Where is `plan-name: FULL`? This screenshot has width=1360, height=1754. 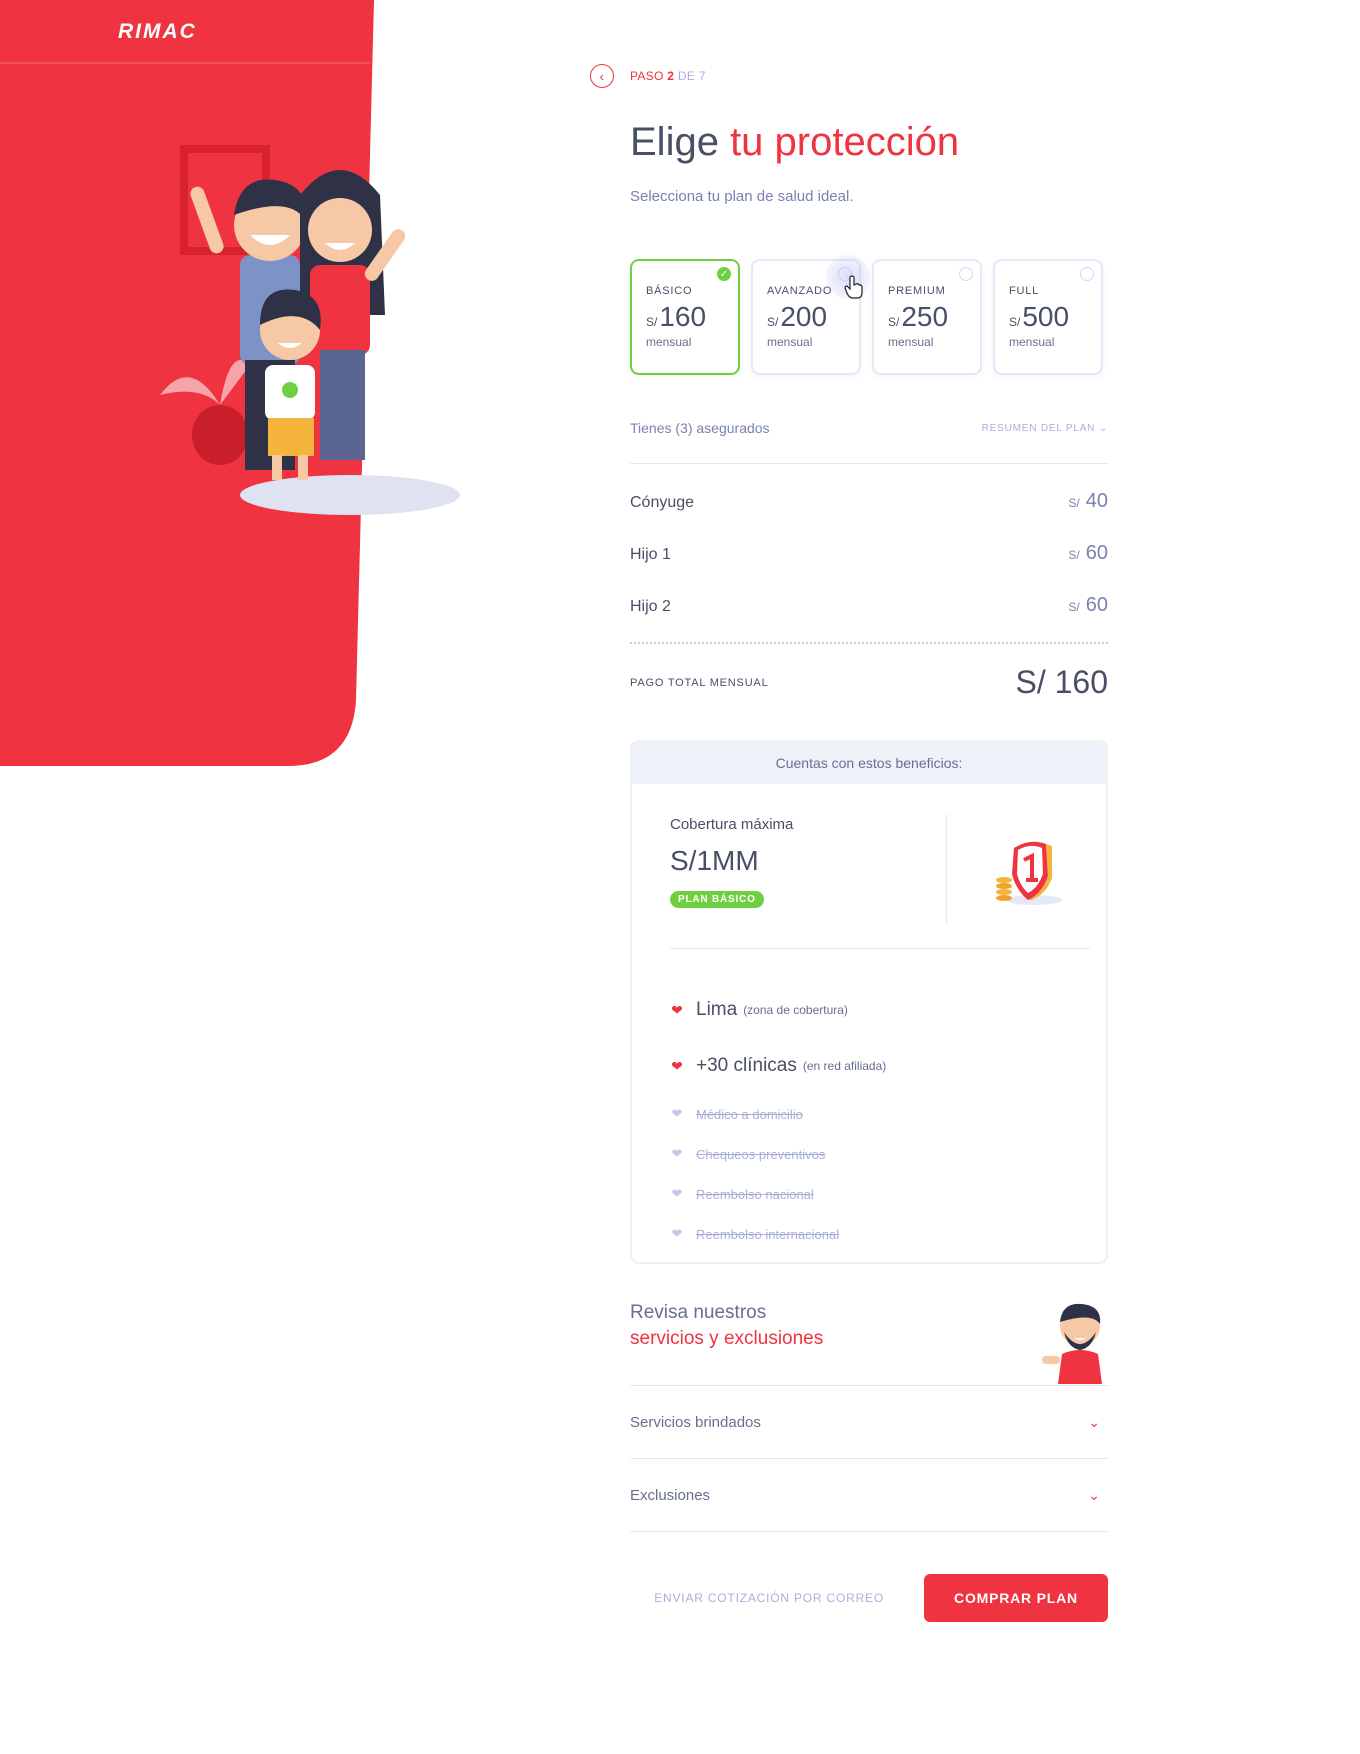
plan-name: FULL is located at coordinates (1024, 291).